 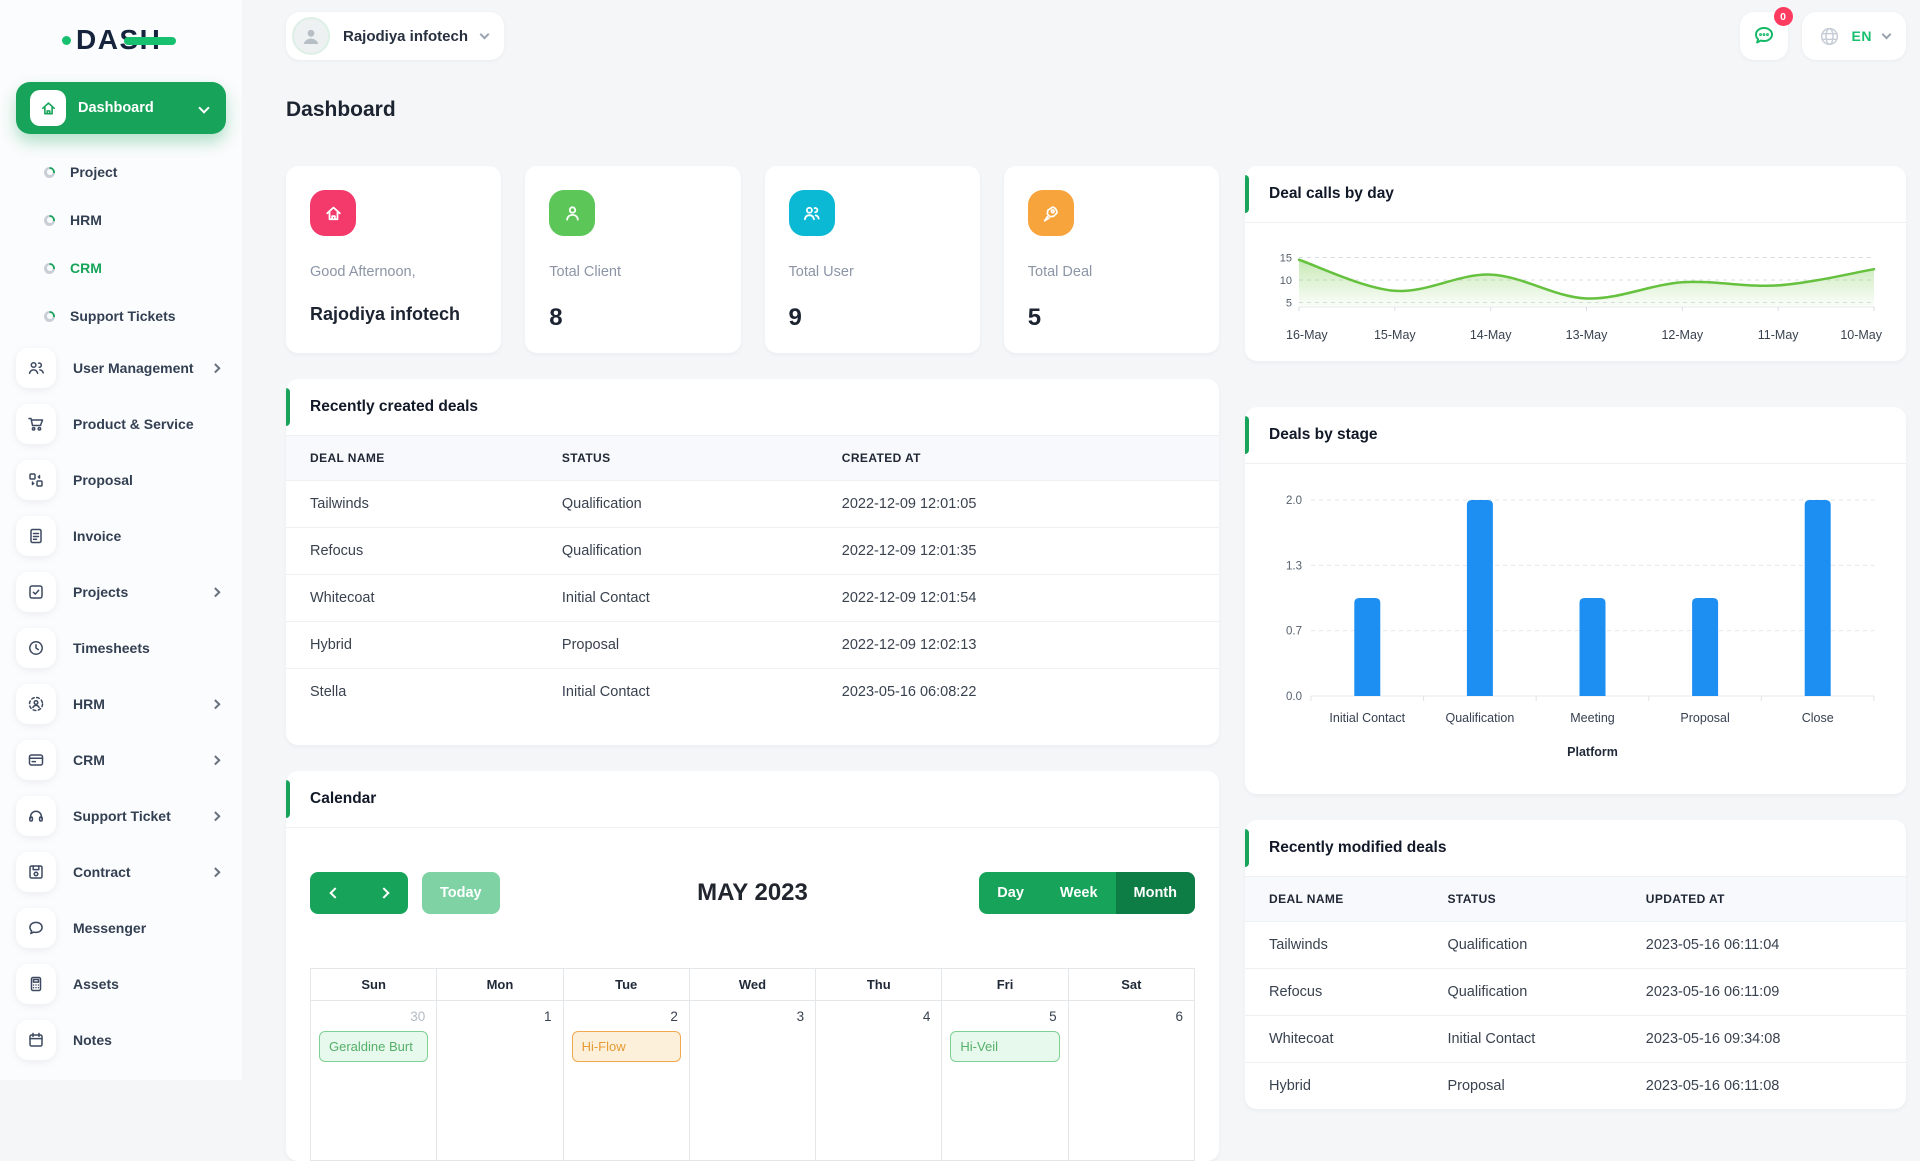 I want to click on svg-text: 5, so click(x=1289, y=304).